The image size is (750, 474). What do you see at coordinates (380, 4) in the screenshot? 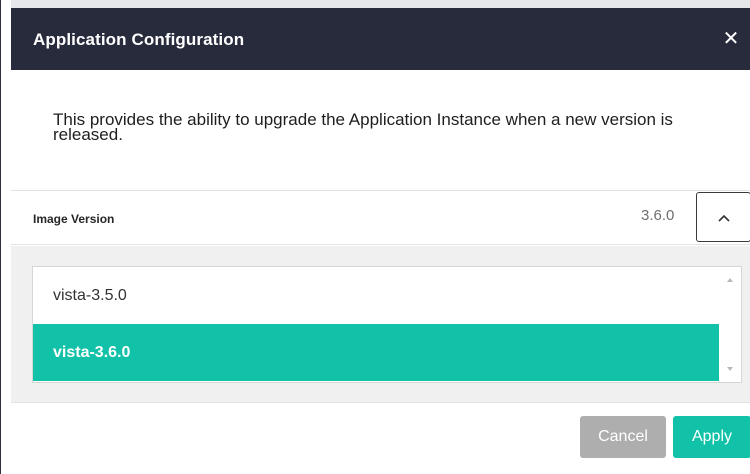
I see `background-strip` at bounding box center [380, 4].